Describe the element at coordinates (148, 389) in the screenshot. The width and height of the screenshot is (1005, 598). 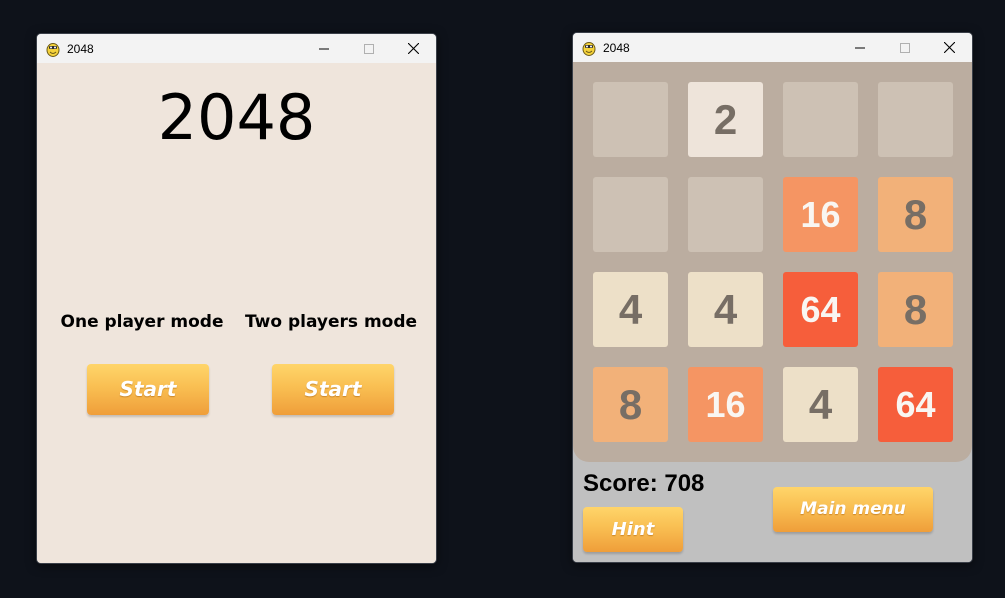
I see `start-one-player-button: Start` at that location.